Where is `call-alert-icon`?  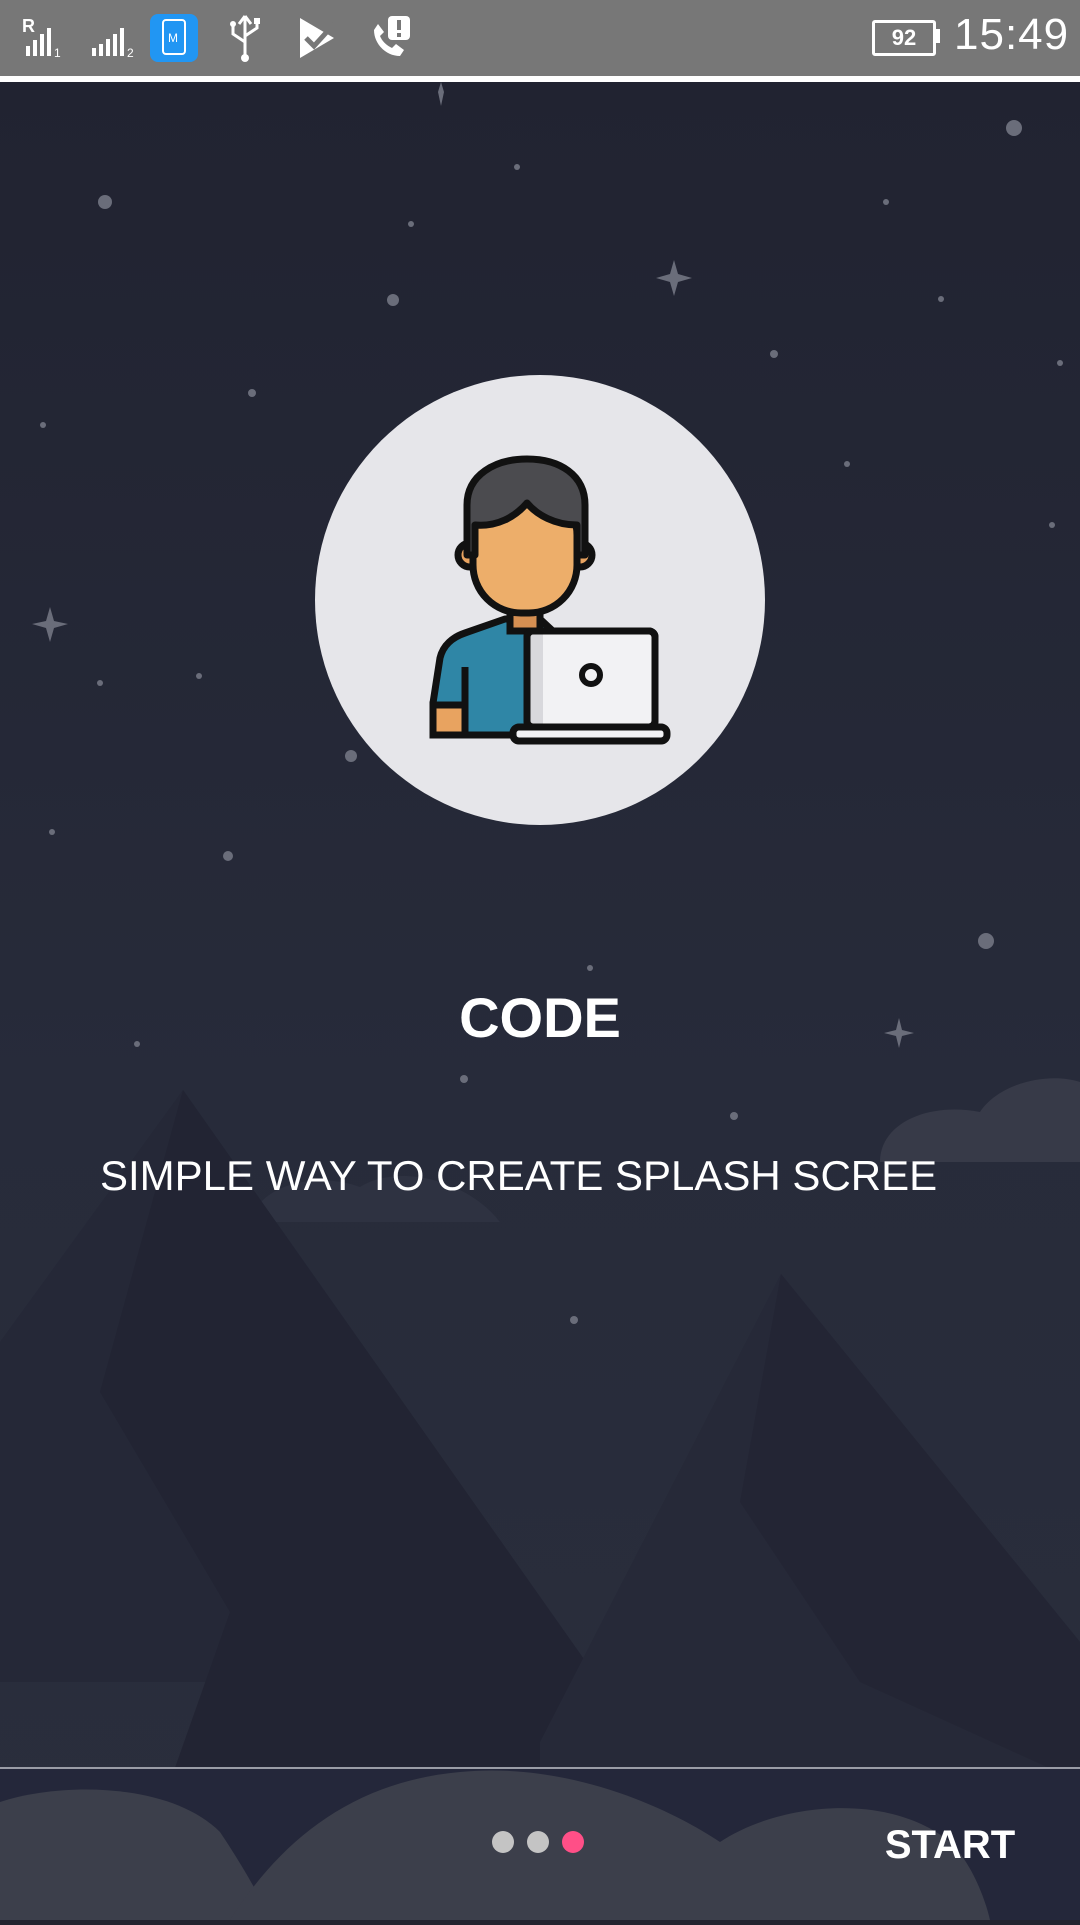 call-alert-icon is located at coordinates (392, 36).